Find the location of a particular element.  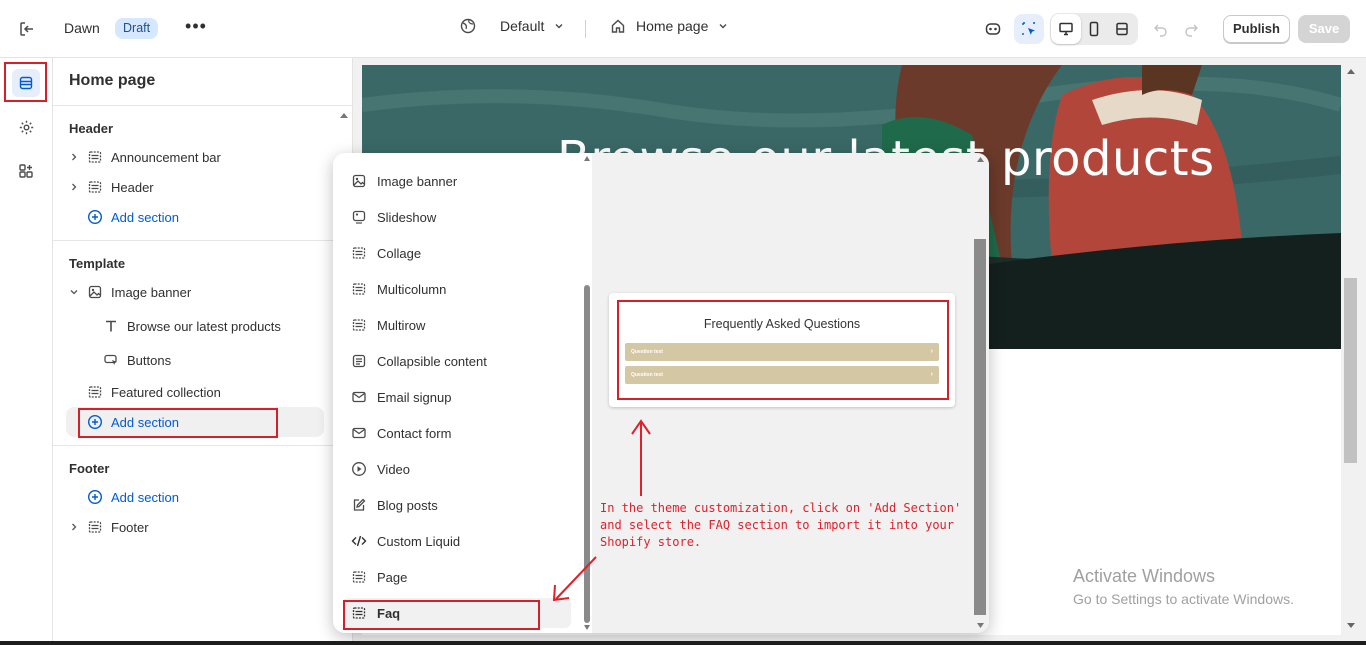

more-actions-icon: ••• is located at coordinates (196, 28).